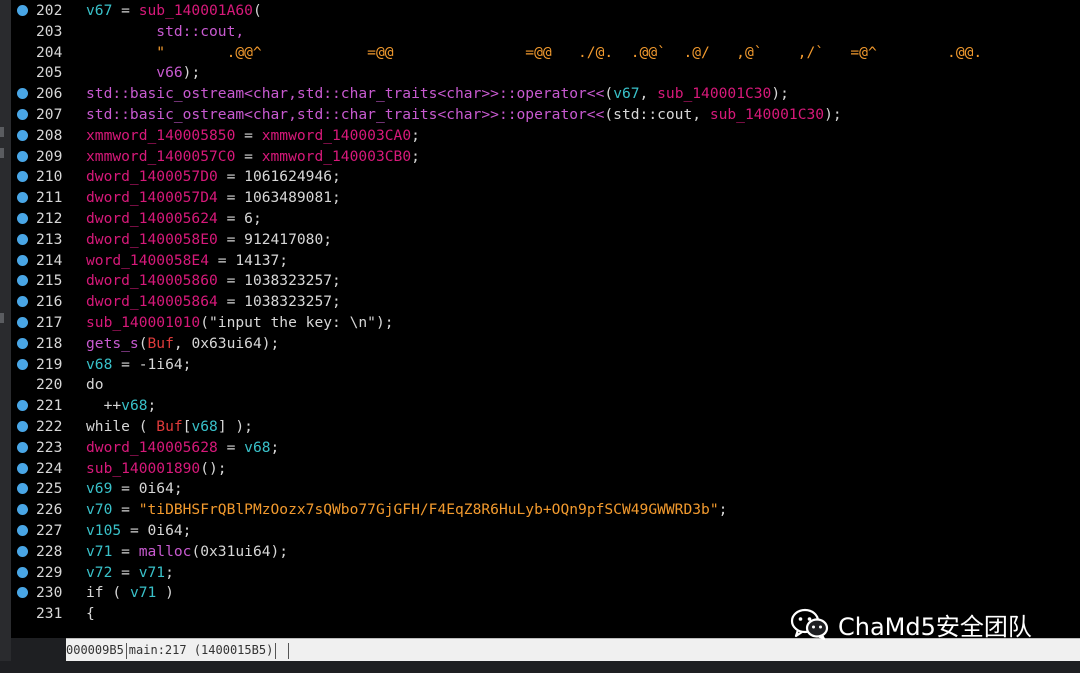 Image resolution: width=1080 pixels, height=673 pixels. I want to click on code-text: v69 = 0i64;, so click(134, 488).